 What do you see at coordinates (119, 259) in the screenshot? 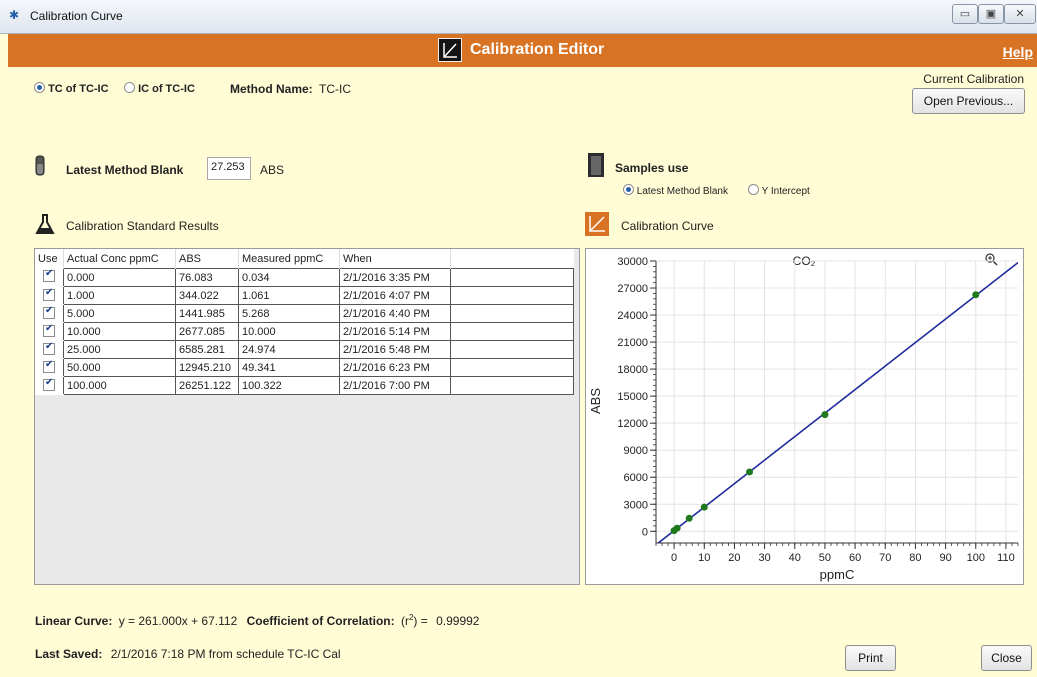
I see `column-header-actual-conc: Actual Conc ppmC` at bounding box center [119, 259].